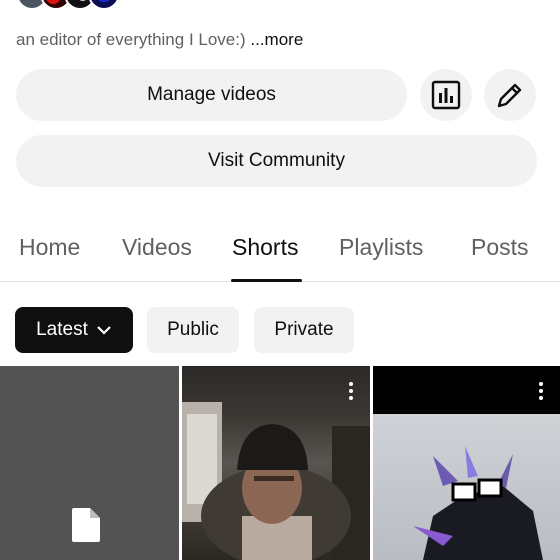 Image resolution: width=560 pixels, height=560 pixels. What do you see at coordinates (276, 39) in the screenshot?
I see `more-link: ...more` at bounding box center [276, 39].